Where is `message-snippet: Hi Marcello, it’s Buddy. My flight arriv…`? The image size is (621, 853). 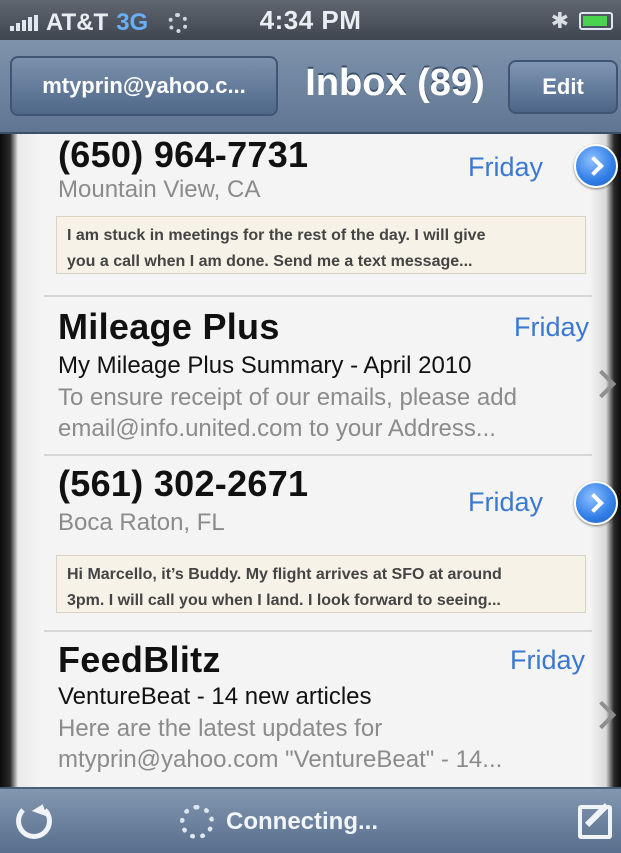
message-snippet: Hi Marcello, it’s Buddy. My flight arriv… is located at coordinates (321, 584).